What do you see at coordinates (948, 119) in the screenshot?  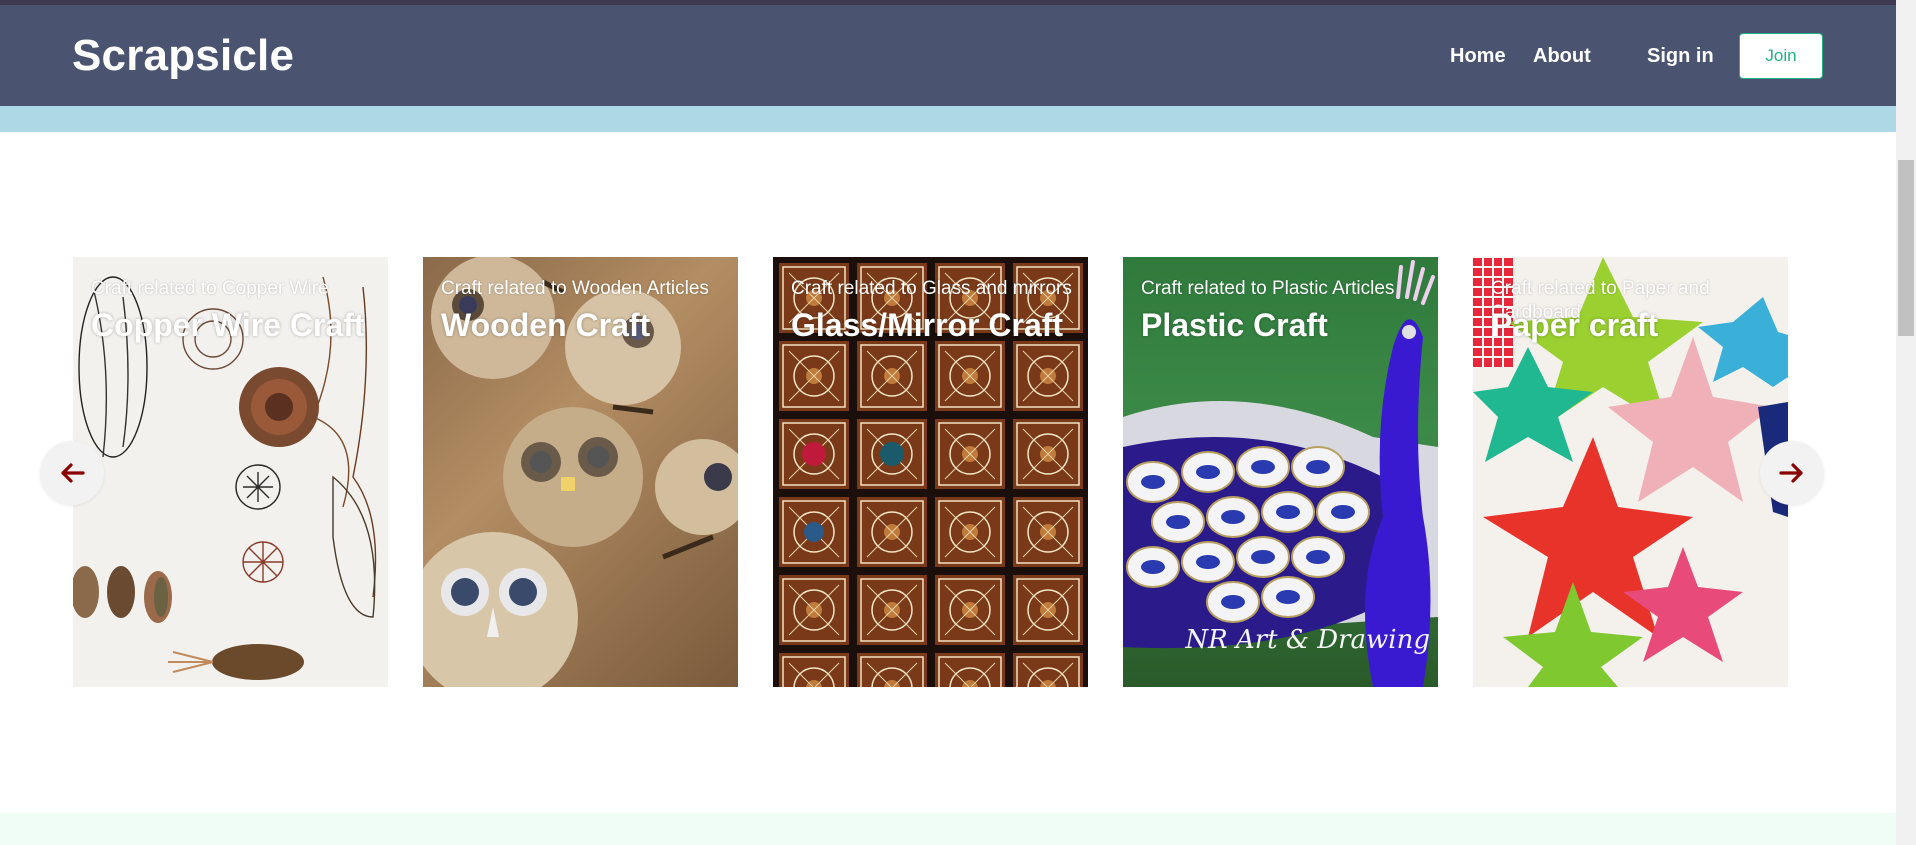 I see `banner-strip` at bounding box center [948, 119].